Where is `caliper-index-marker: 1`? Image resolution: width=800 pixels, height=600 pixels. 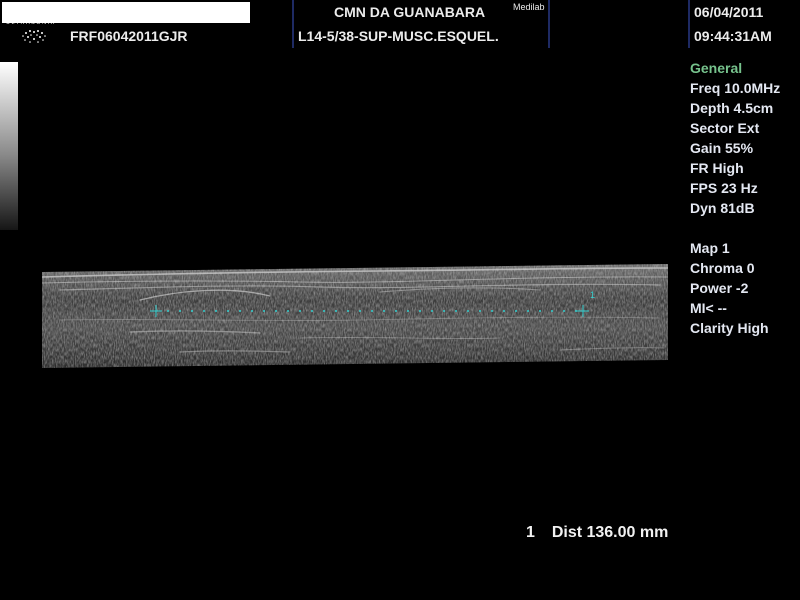 caliper-index-marker: 1 is located at coordinates (592, 295).